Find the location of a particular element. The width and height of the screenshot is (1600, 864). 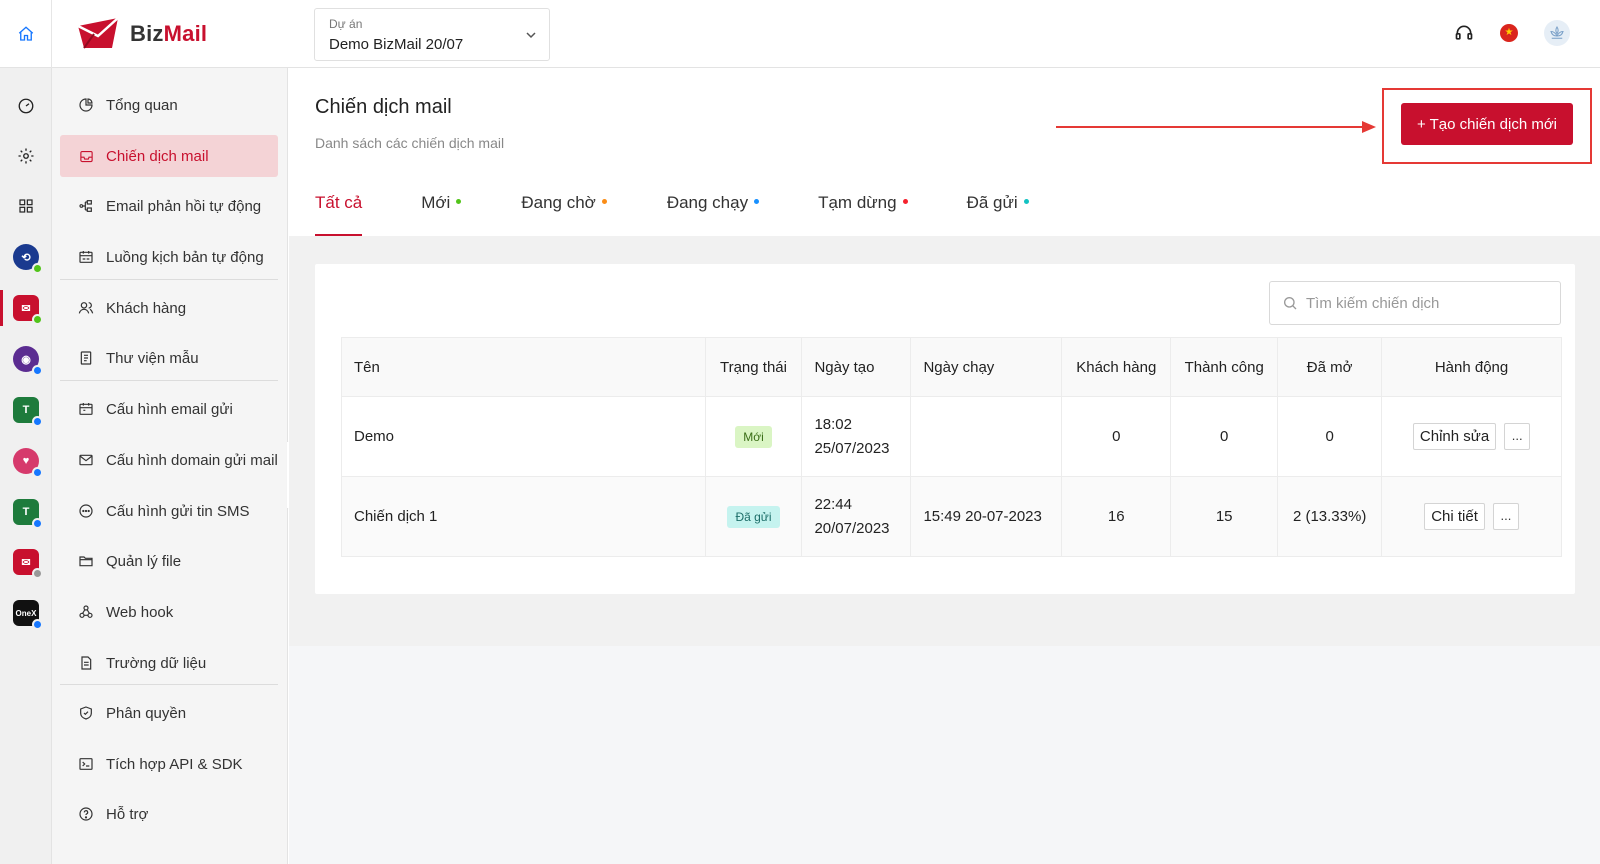

app-rail: ⟲ ✉ ◉ T ♥ T ✉ OneX is located at coordinates (26, 466).